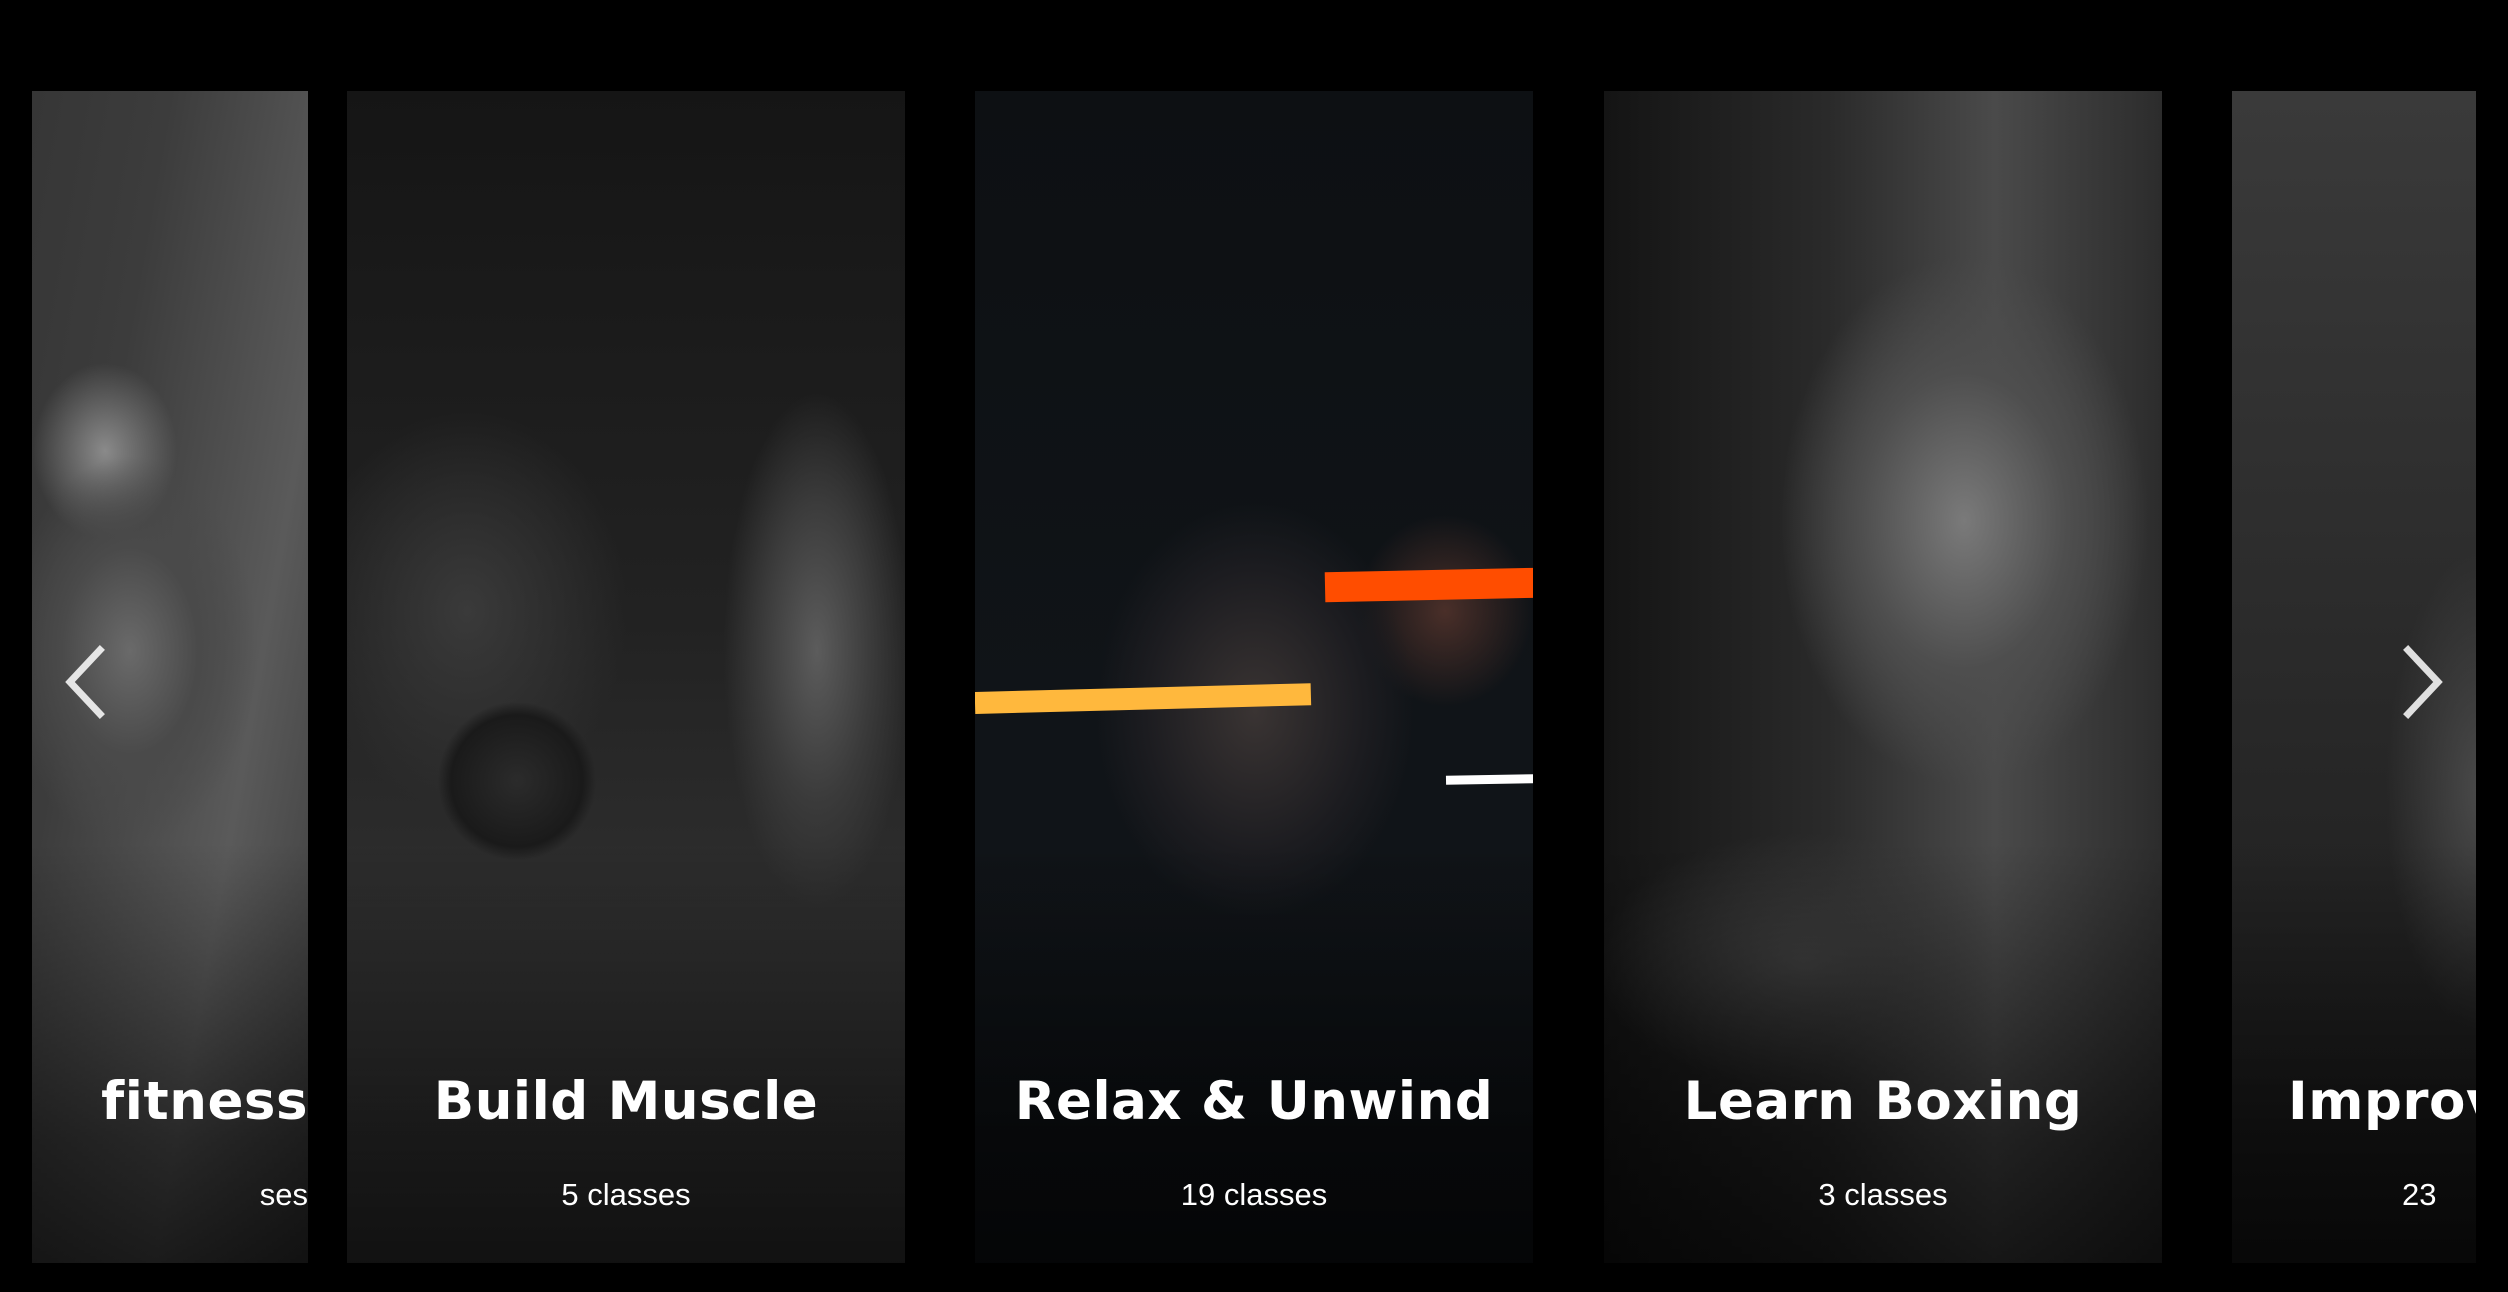 This screenshot has height=1292, width=2508. Describe the element at coordinates (1254, 1194) in the screenshot. I see `card-class-count: 19 classes` at that location.